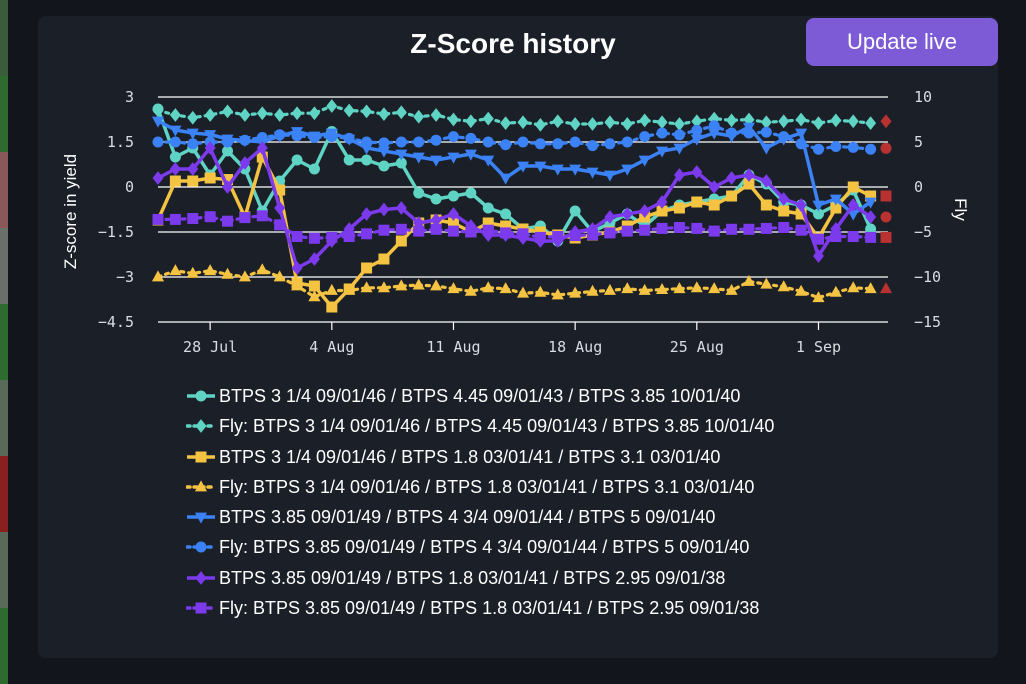  What do you see at coordinates (918, 187) in the screenshot?
I see `y-right-tick-label: 0` at bounding box center [918, 187].